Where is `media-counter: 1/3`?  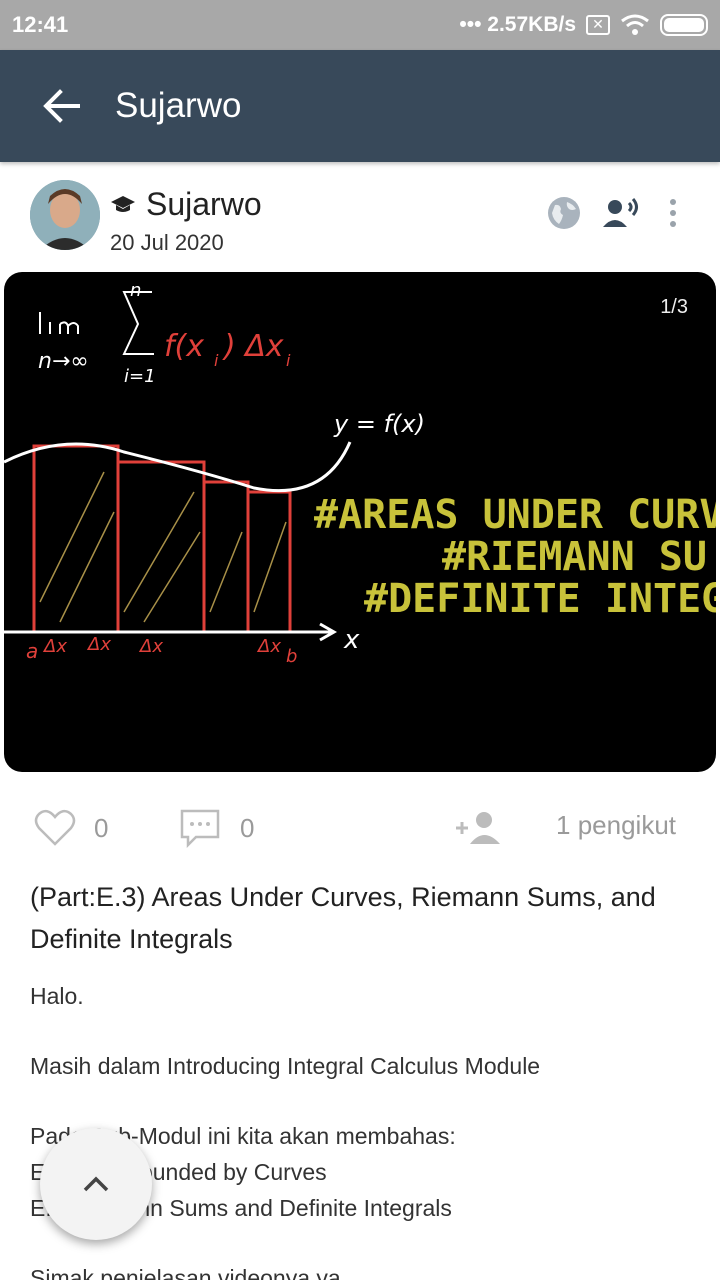
media-counter: 1/3 is located at coordinates (674, 307).